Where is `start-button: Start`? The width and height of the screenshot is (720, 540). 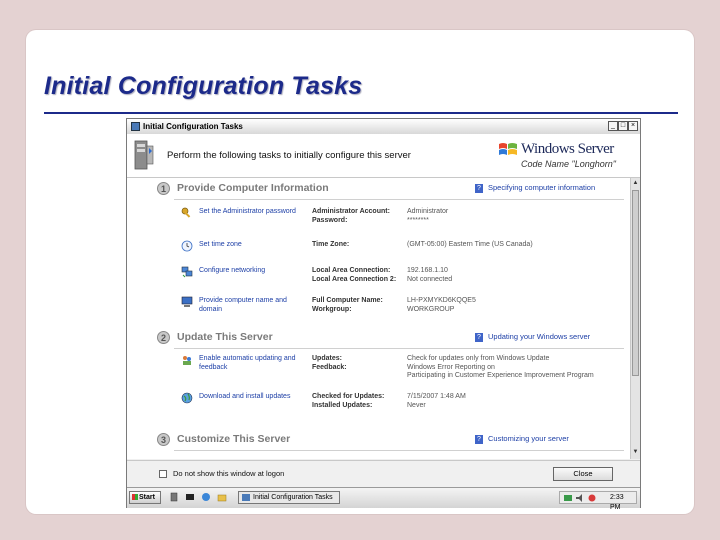 start-button: Start is located at coordinates (145, 497).